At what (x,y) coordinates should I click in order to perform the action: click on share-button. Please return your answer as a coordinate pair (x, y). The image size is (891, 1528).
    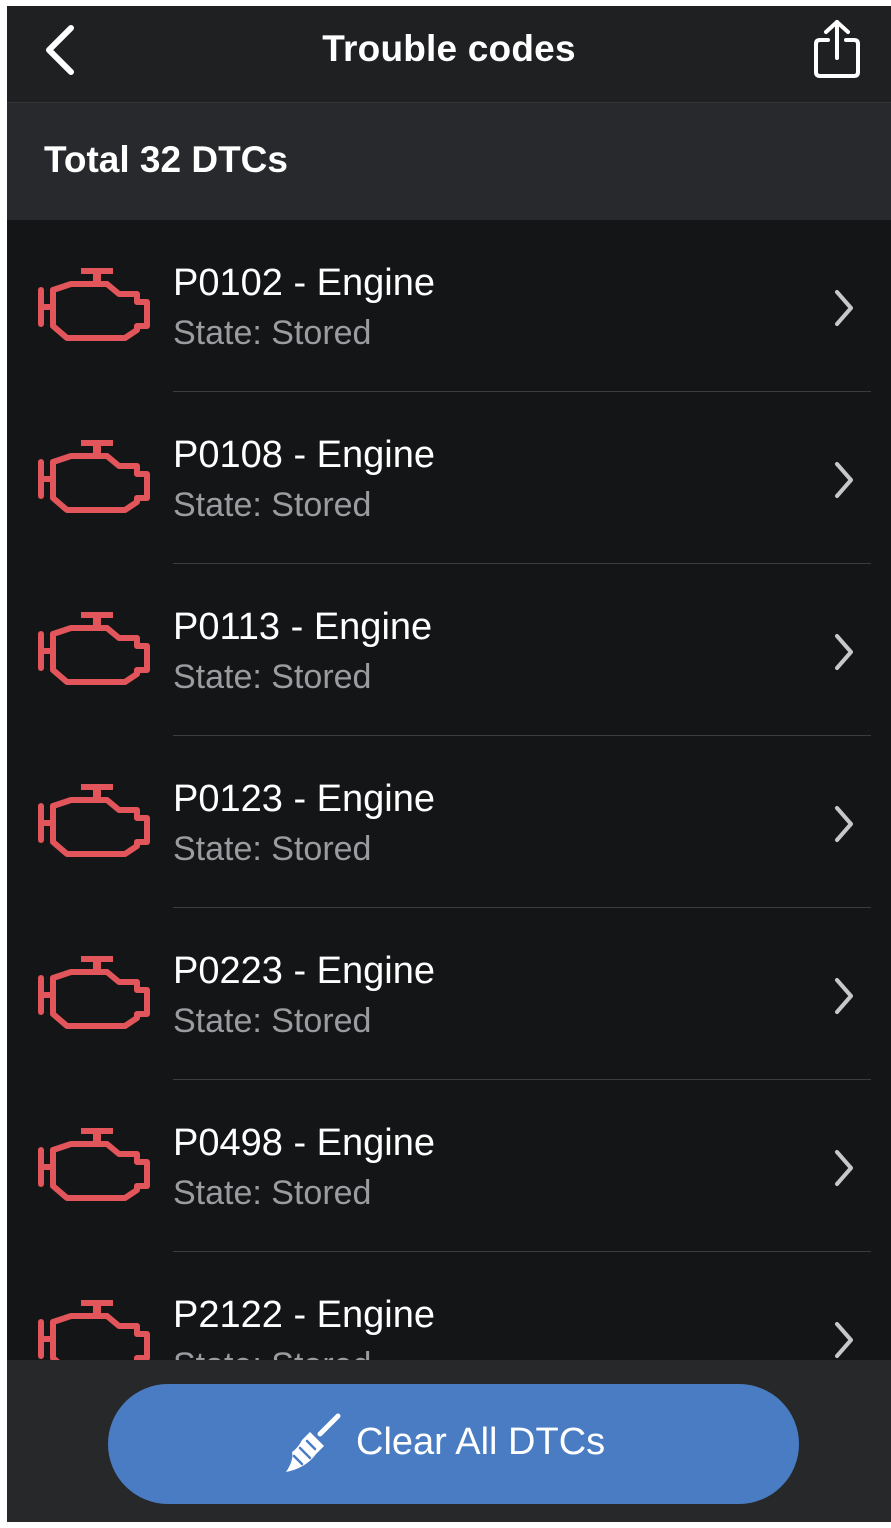
    Looking at the image, I should click on (837, 50).